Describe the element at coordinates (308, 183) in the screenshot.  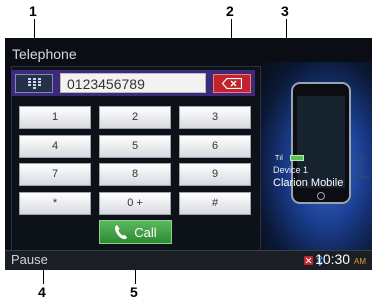
I see `device-name: Clarion Mobile` at that location.